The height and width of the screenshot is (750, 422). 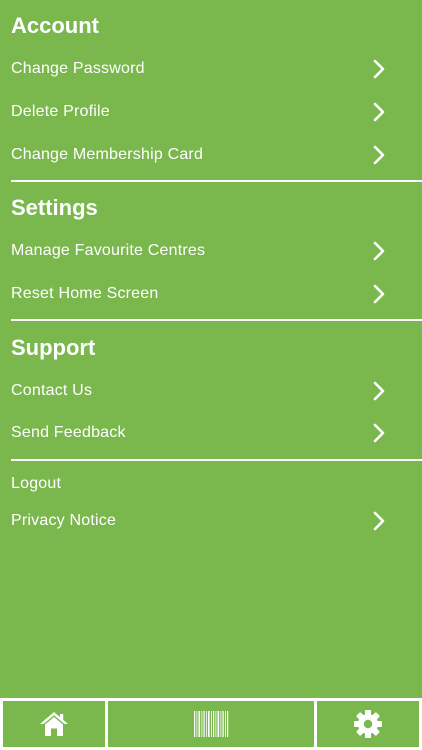 What do you see at coordinates (108, 250) in the screenshot?
I see `menu-item-label: Manage Favourite Centres` at bounding box center [108, 250].